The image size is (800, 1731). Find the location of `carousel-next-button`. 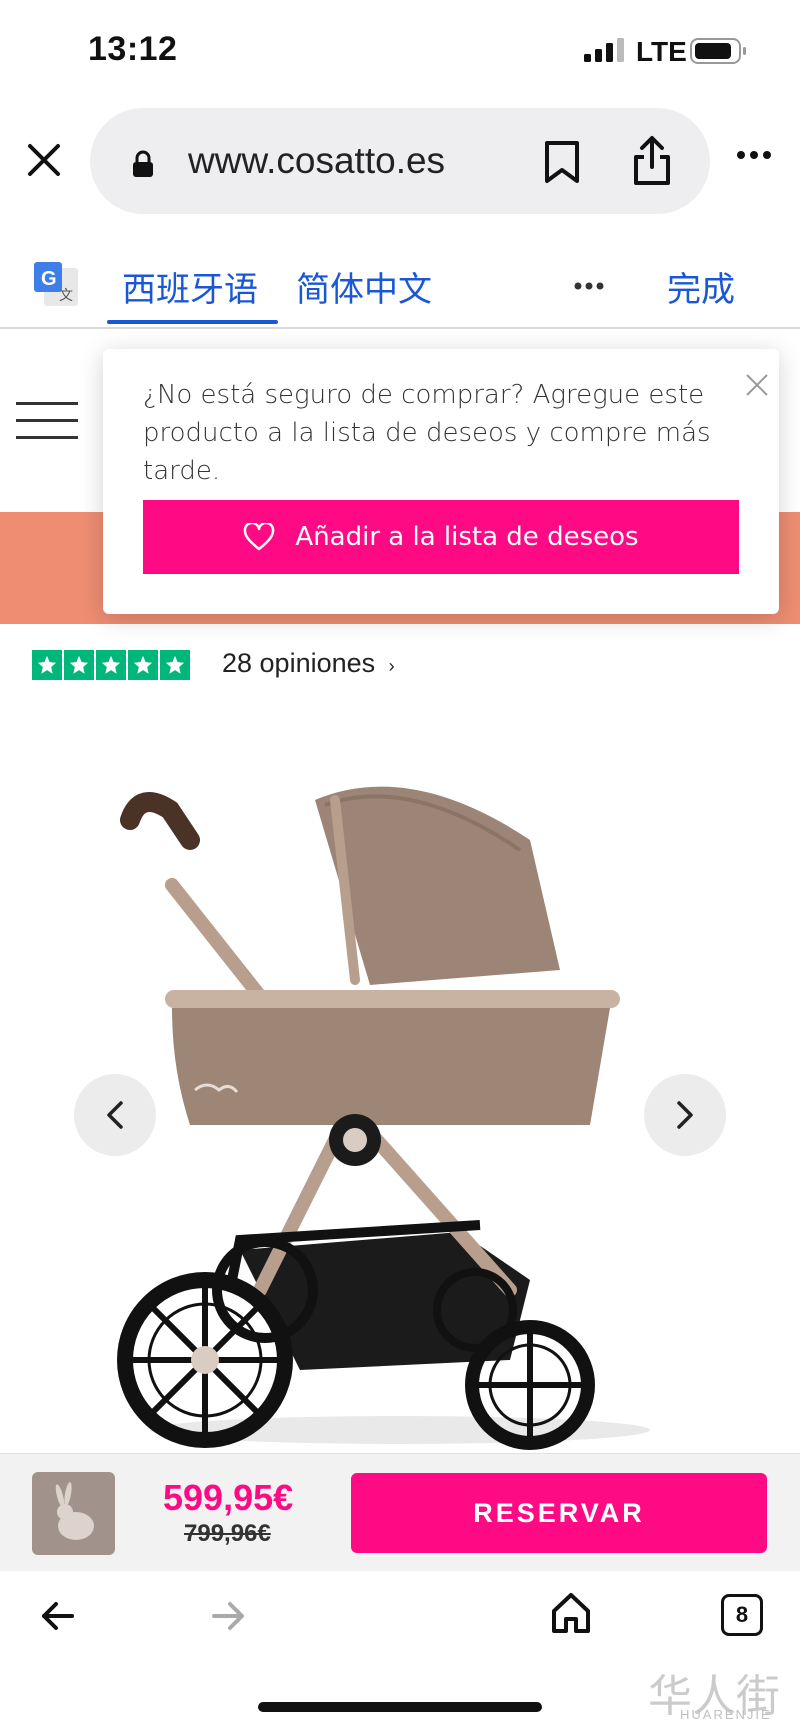

carousel-next-button is located at coordinates (685, 1115).